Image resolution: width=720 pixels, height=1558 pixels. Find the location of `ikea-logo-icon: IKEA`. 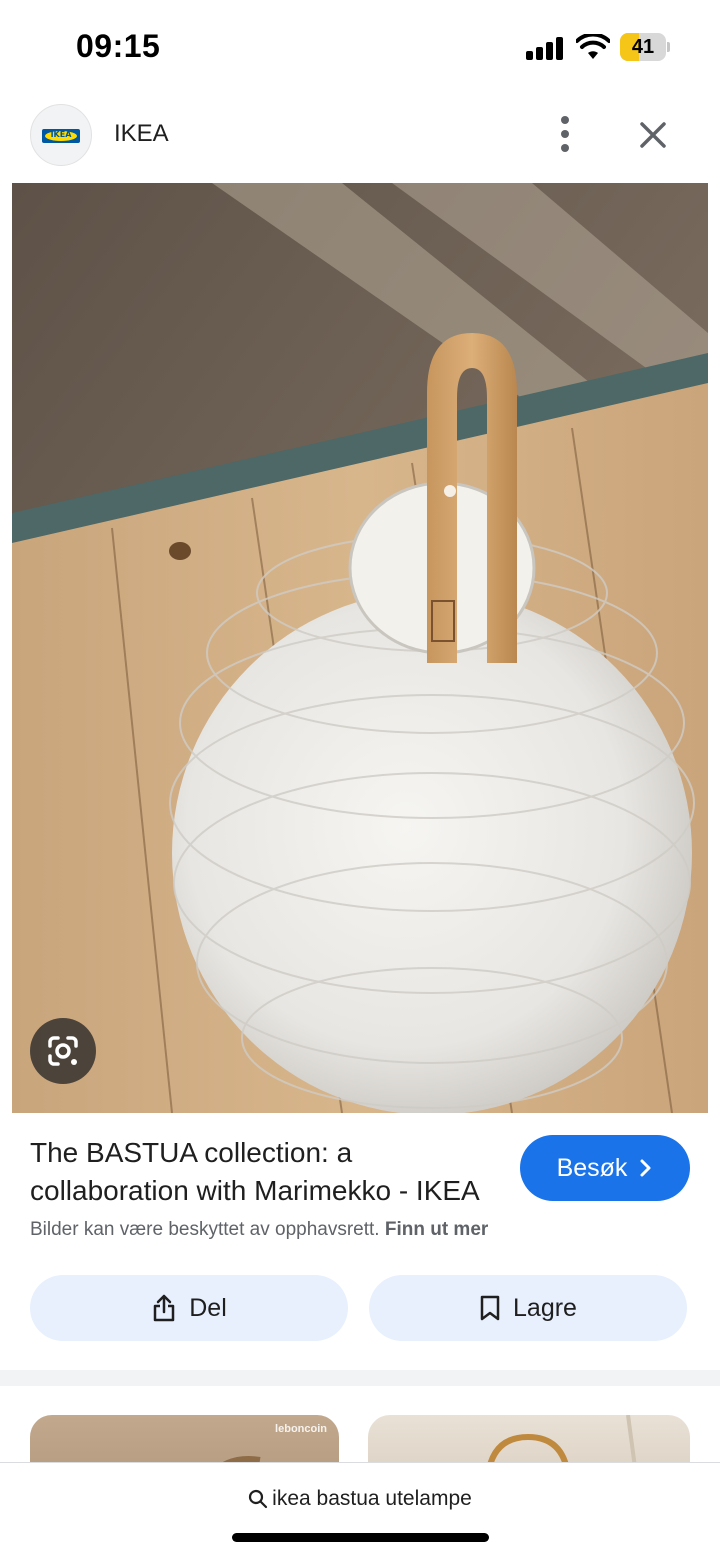

ikea-logo-icon: IKEA is located at coordinates (61, 136).